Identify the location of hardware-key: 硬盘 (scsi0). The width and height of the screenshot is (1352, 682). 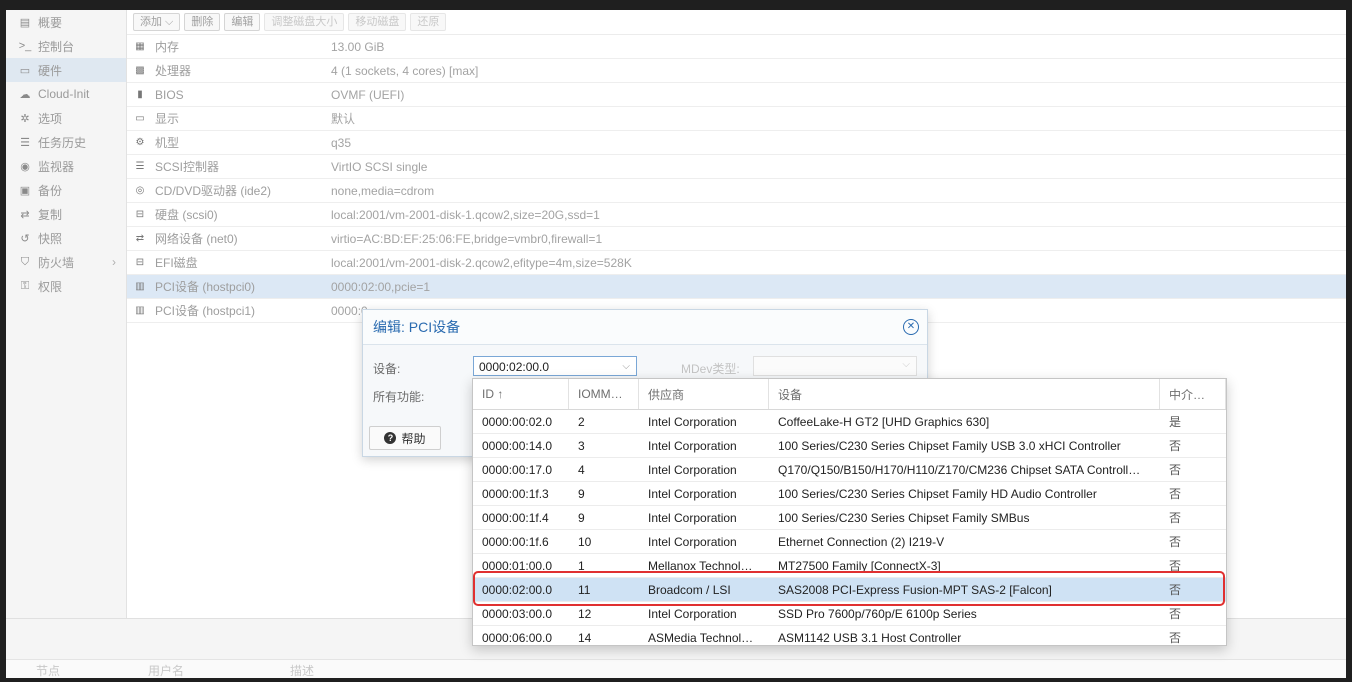
(186, 215).